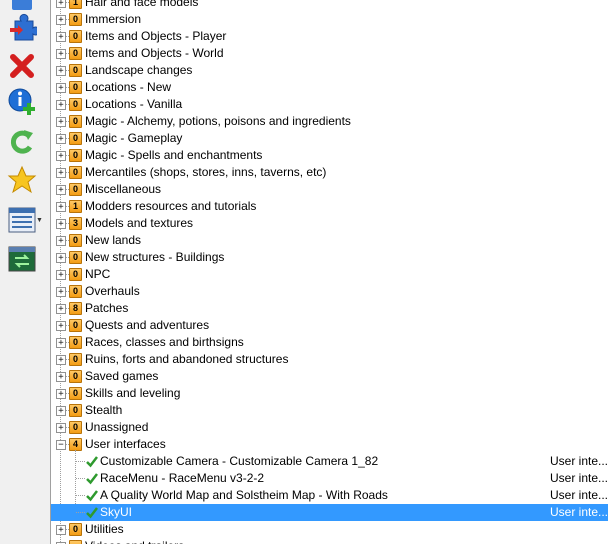 The height and width of the screenshot is (544, 608). What do you see at coordinates (22, 66) in the screenshot?
I see `delete-button` at bounding box center [22, 66].